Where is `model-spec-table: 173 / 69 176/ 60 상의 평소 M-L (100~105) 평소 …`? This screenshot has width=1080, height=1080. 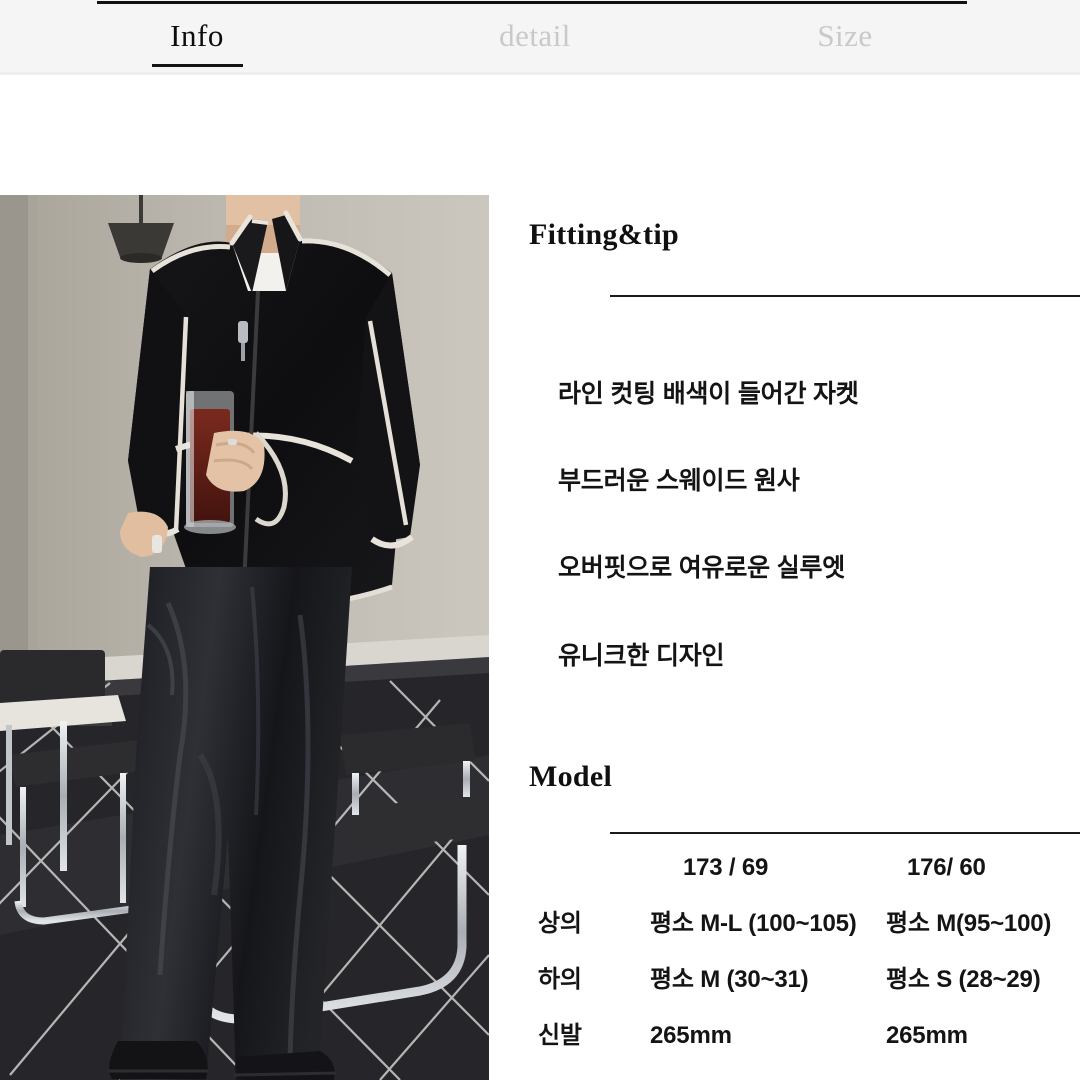
model-spec-table: 173 / 69 176/ 60 상의 평소 M-L (100~105) 평소 … is located at coordinates (804, 960).